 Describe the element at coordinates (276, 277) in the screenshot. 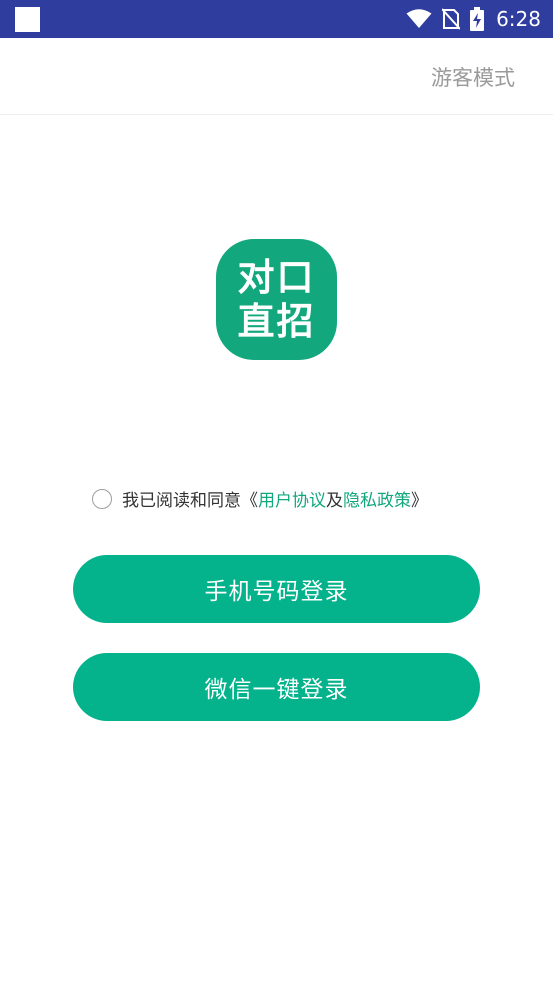

I see `logo-text-line1: 对口` at that location.